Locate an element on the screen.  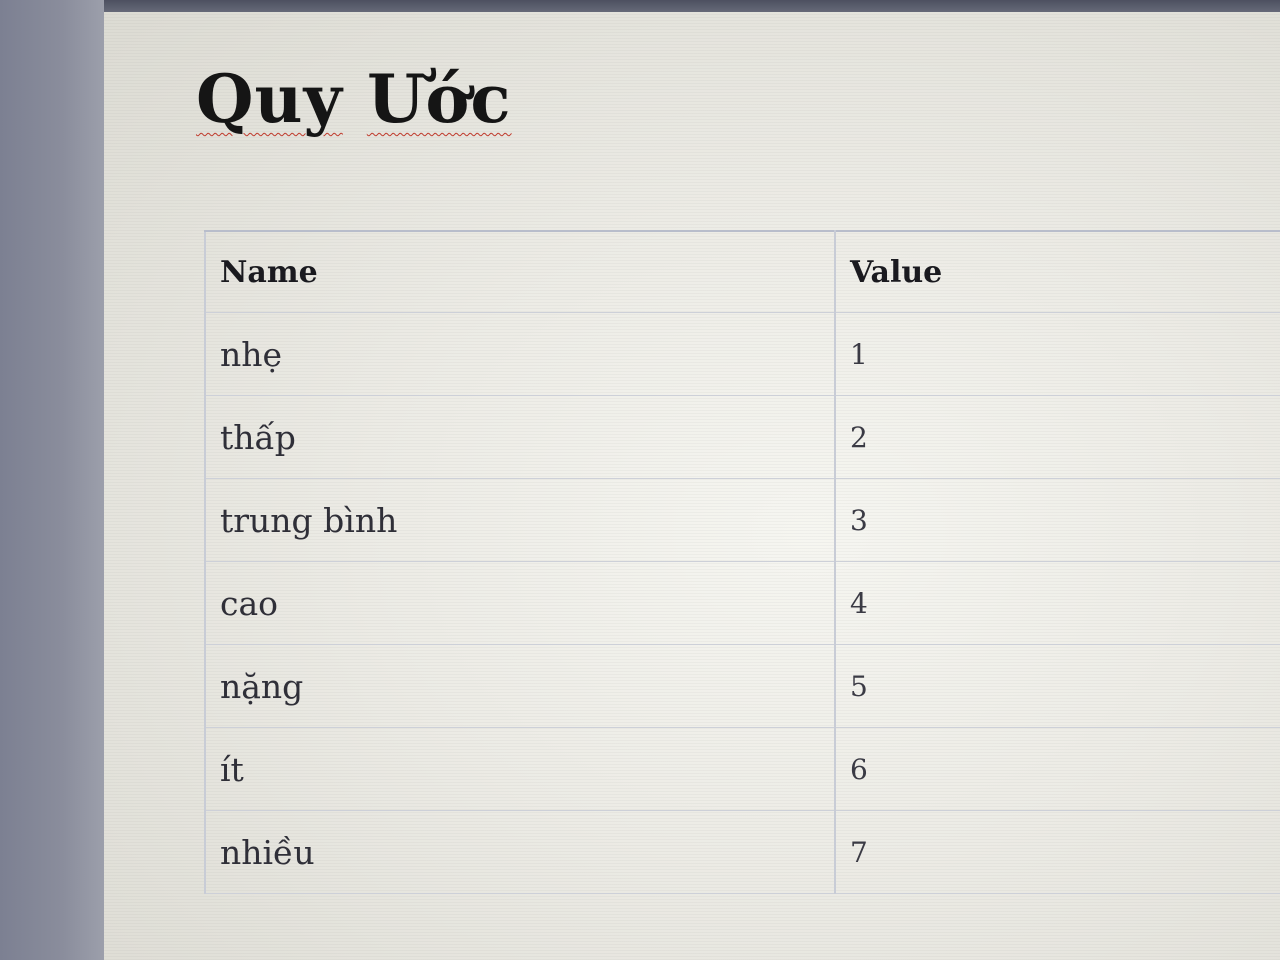
cell-name: nhẹ is located at coordinates (520, 354).